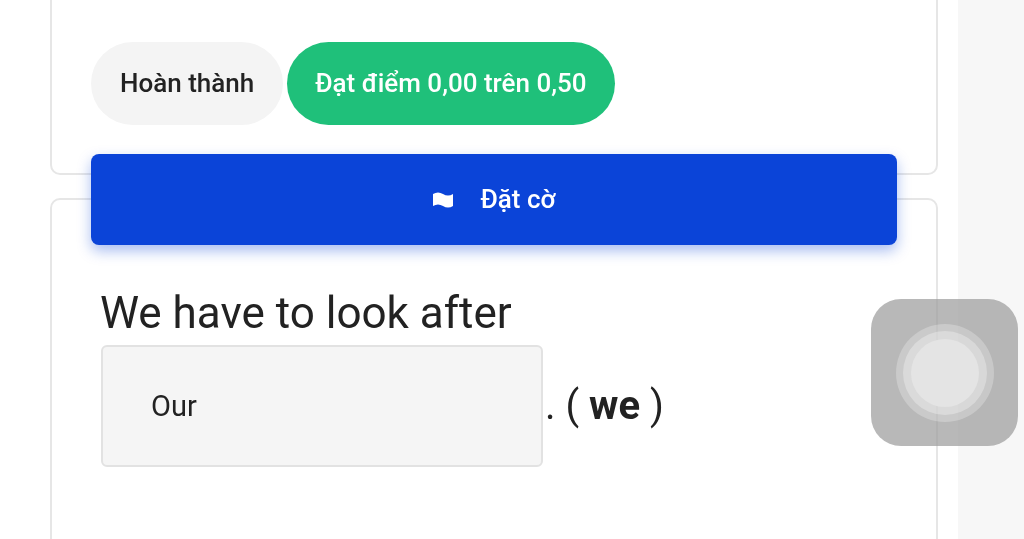 The image size is (1024, 539). I want to click on answer-hint: . ( we ), so click(604, 406).